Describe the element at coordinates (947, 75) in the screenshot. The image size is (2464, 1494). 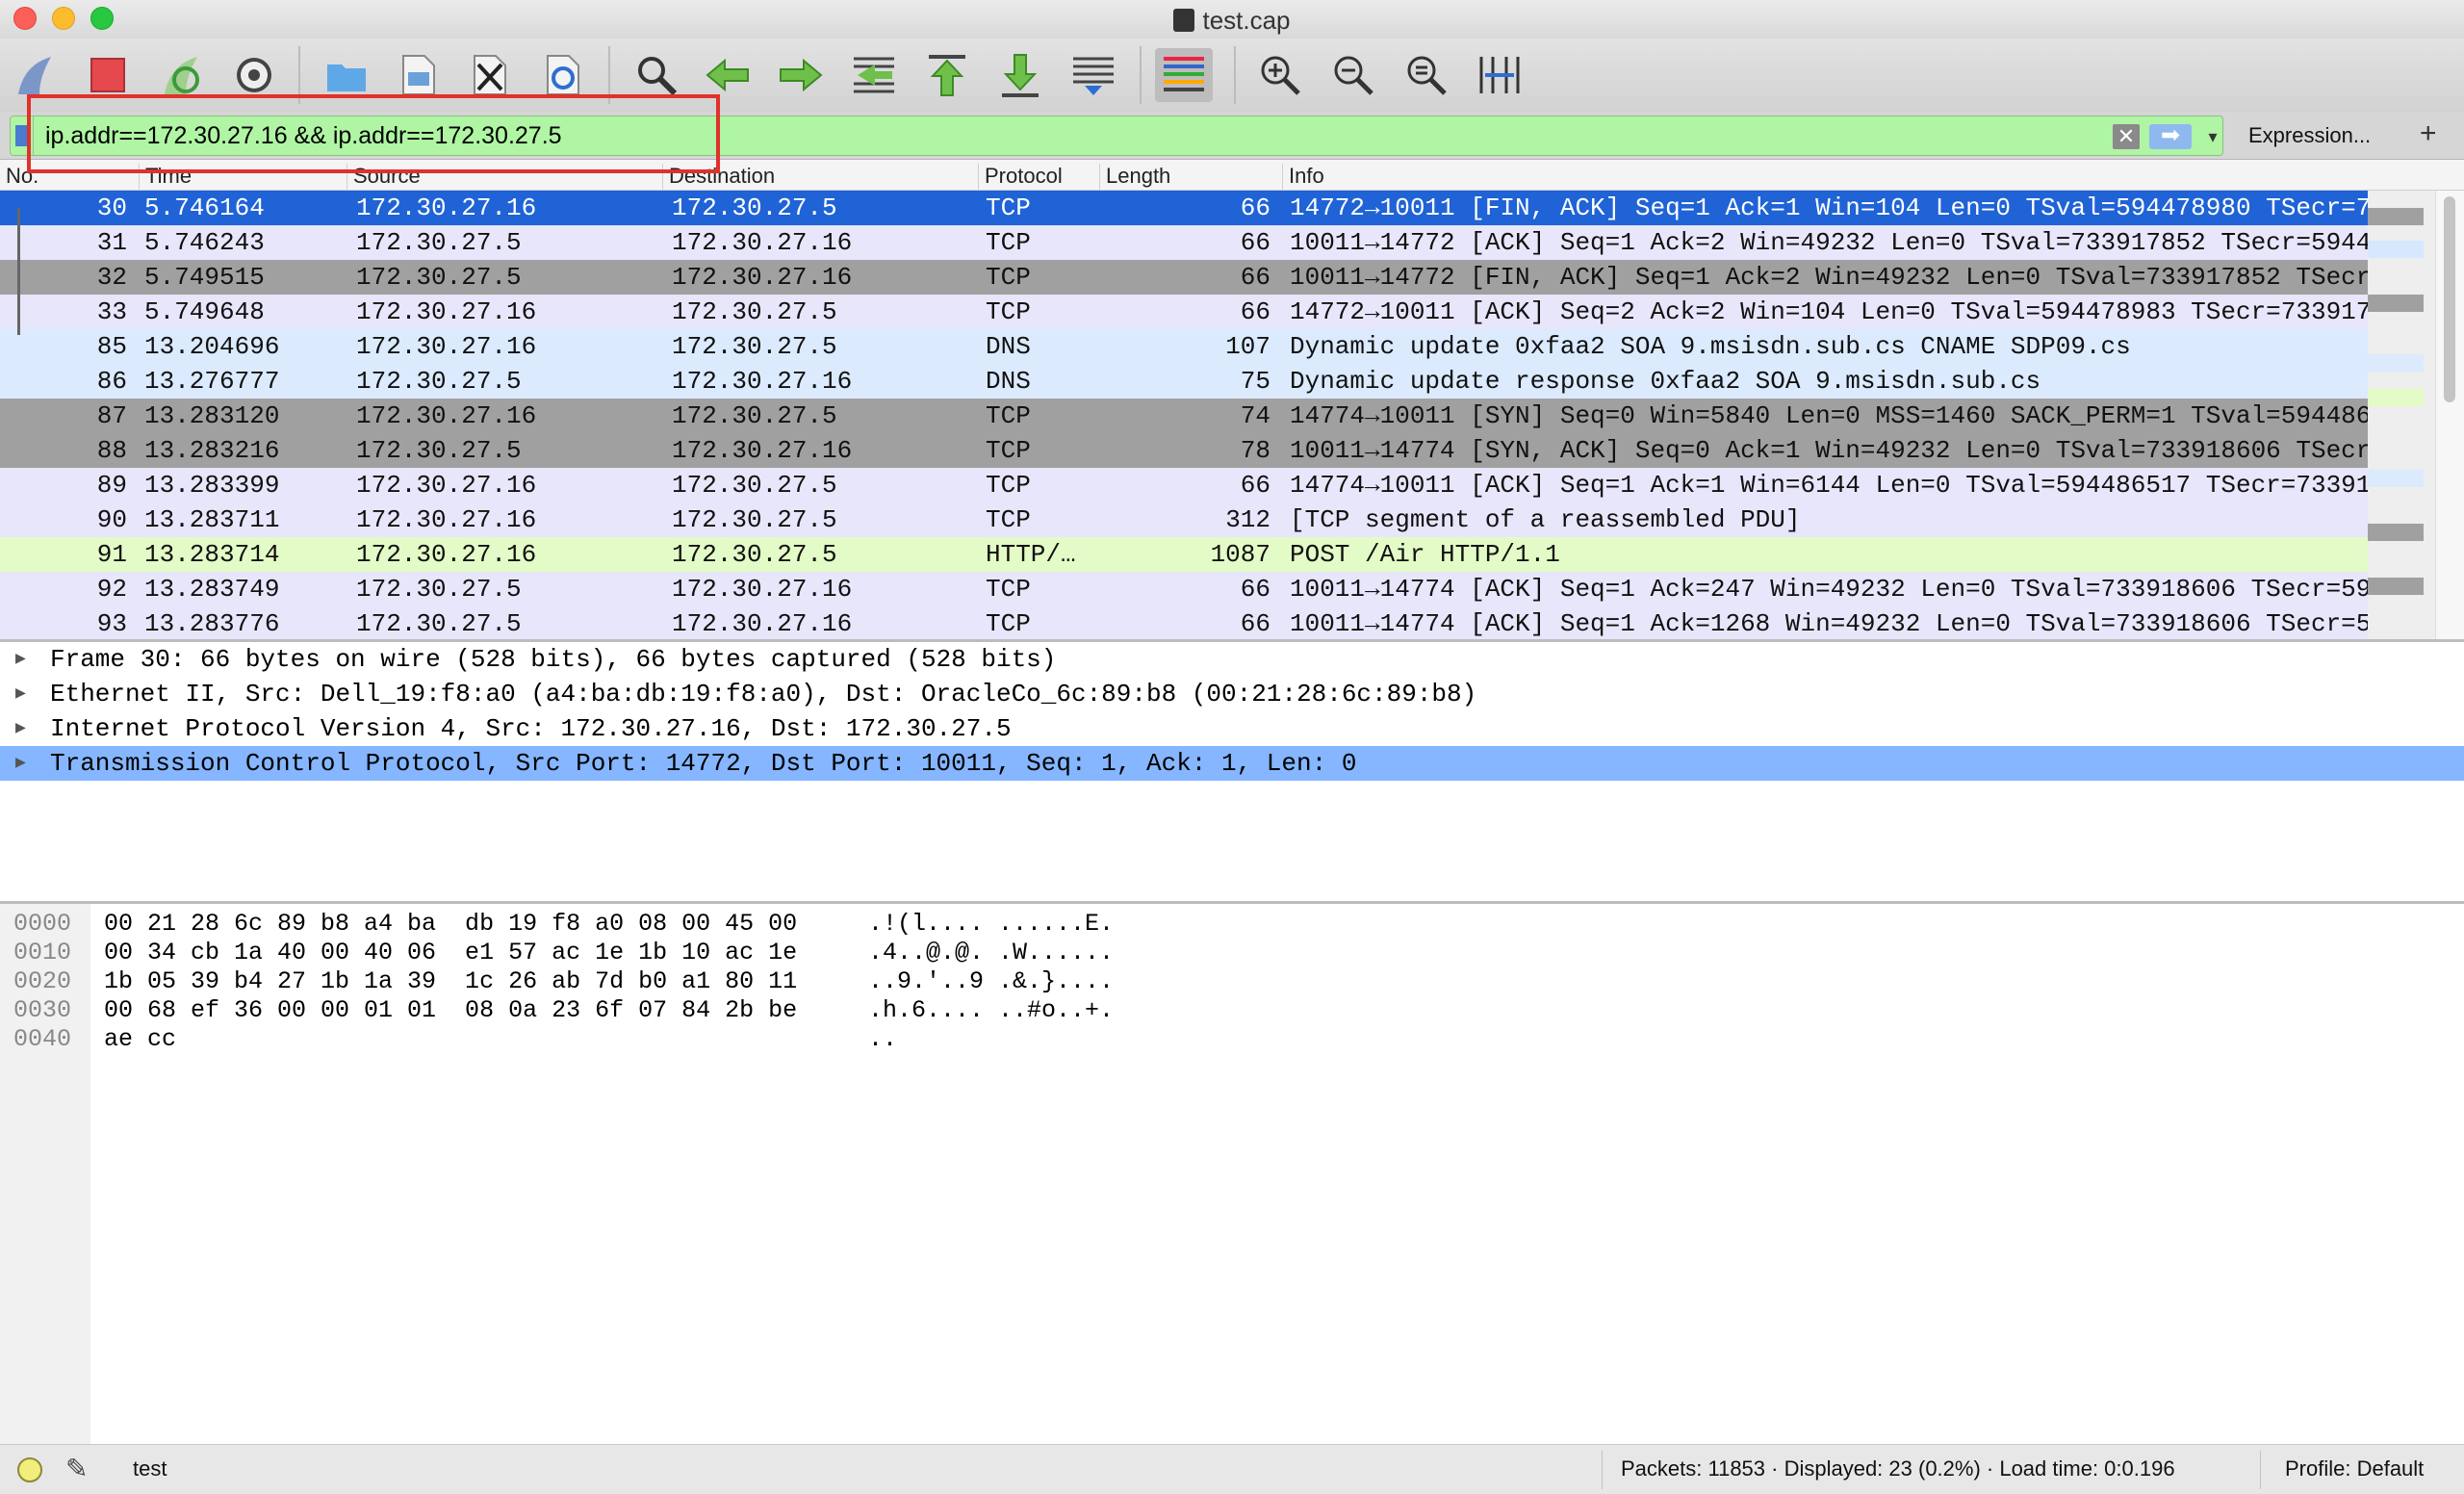
I see `go-first-icon` at that location.